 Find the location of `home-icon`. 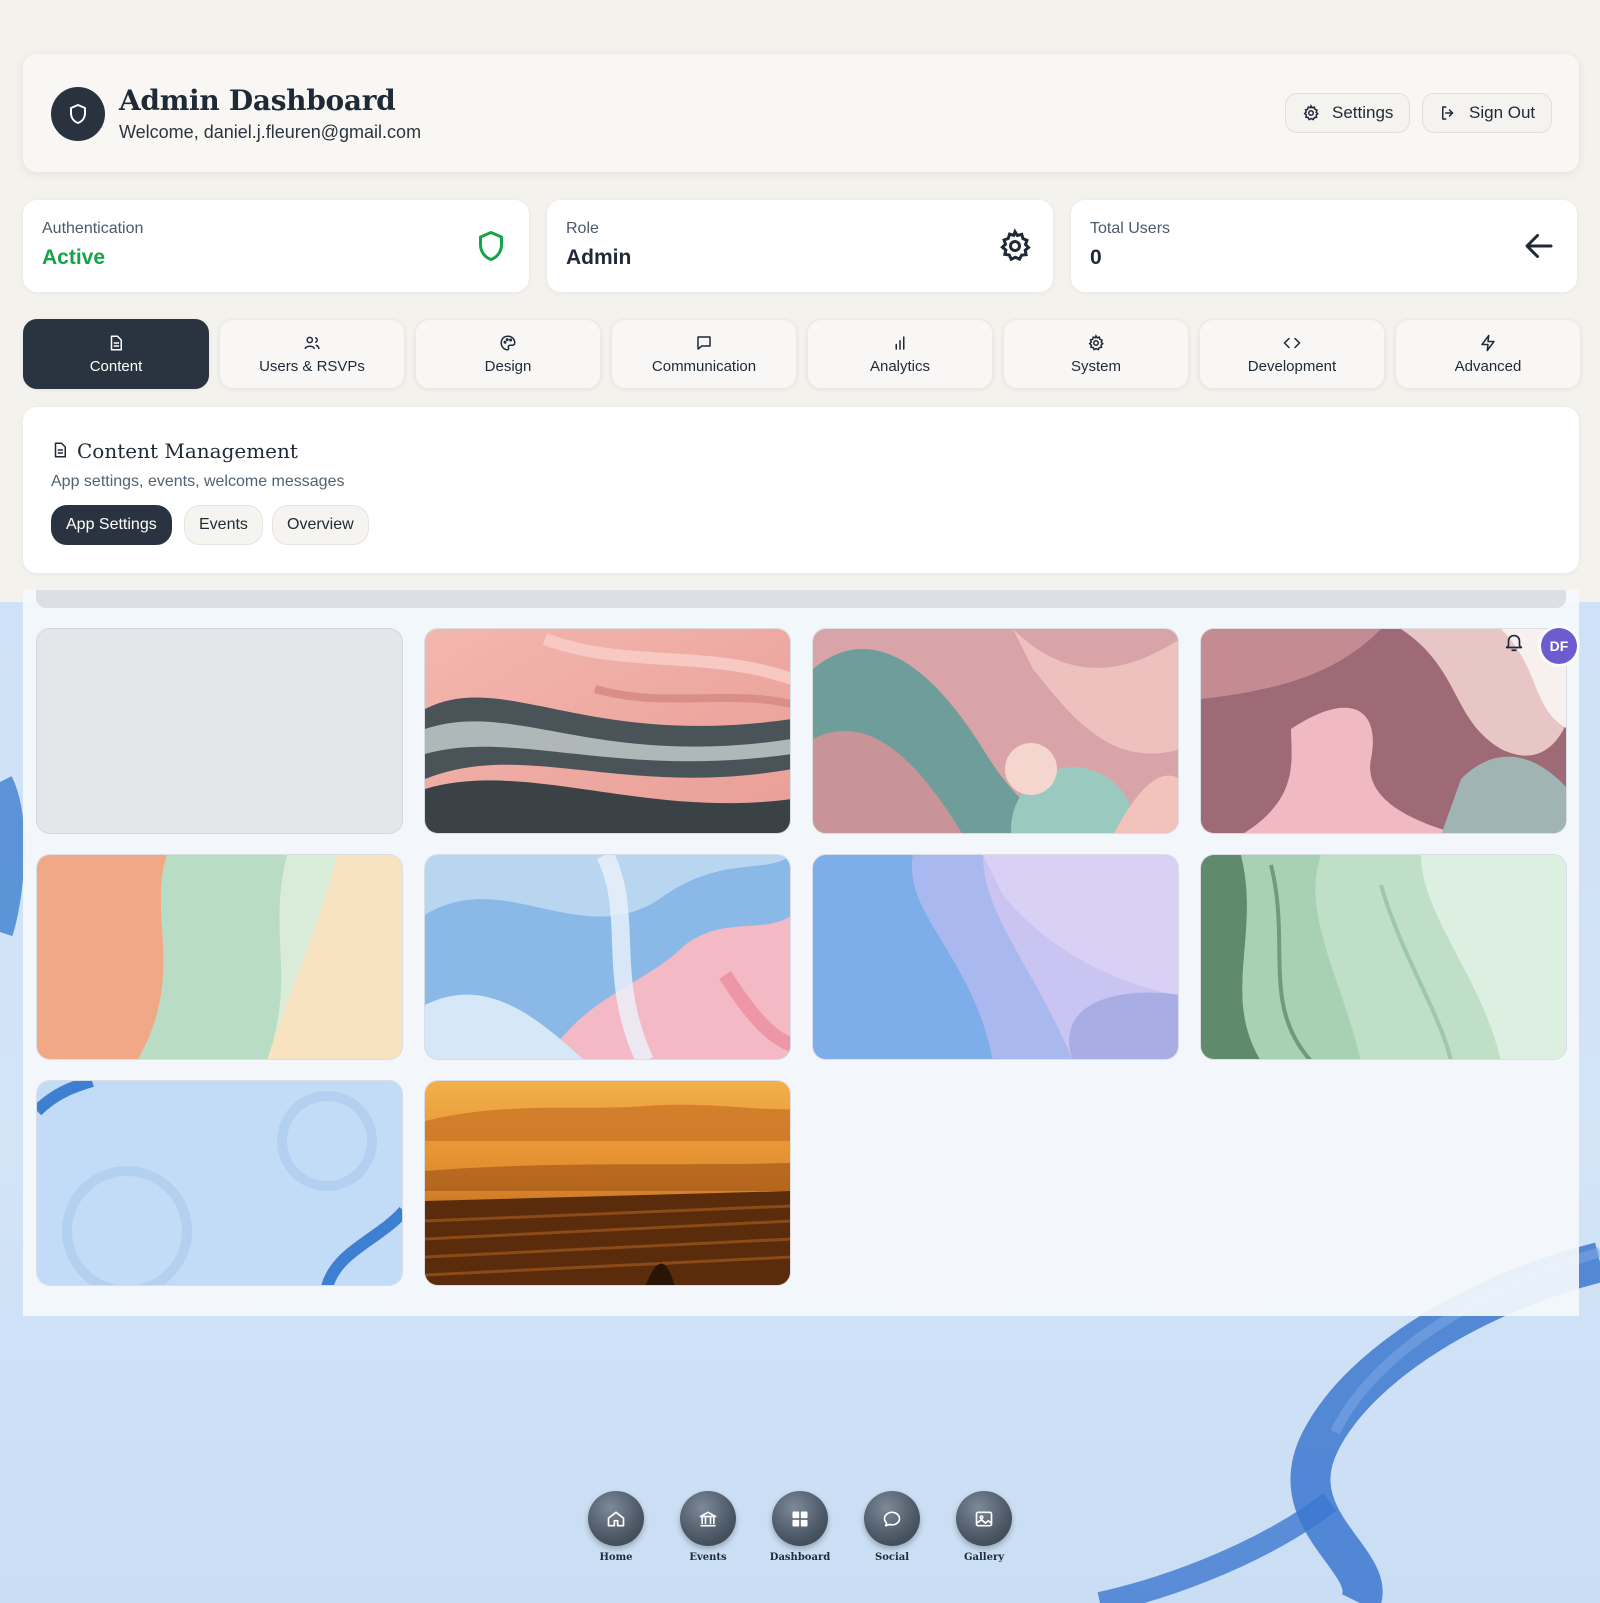

home-icon is located at coordinates (616, 1518).